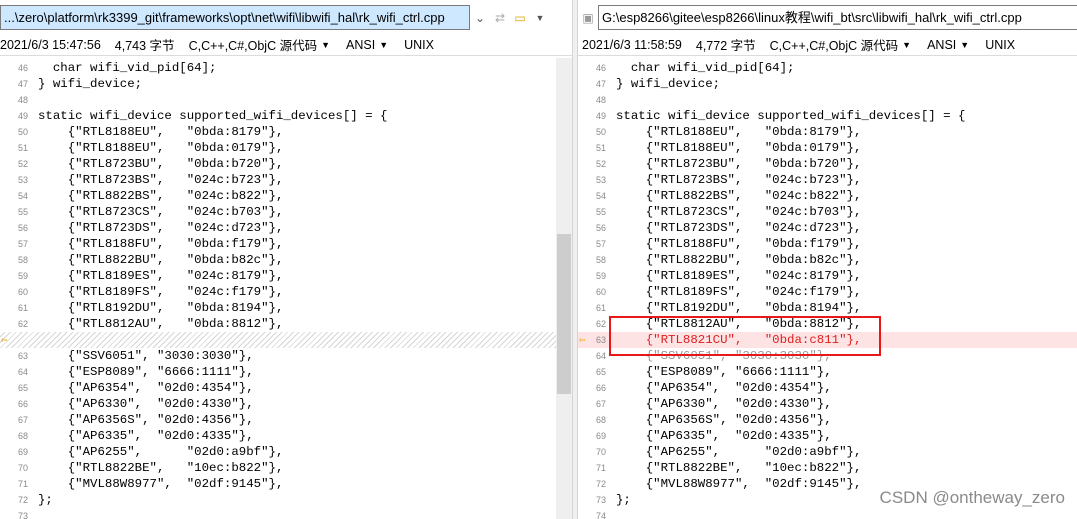 This screenshot has width=1077, height=519. I want to click on code-line: 70 {"RTL8822BE", "10ec:b822"},, so click(286, 468).